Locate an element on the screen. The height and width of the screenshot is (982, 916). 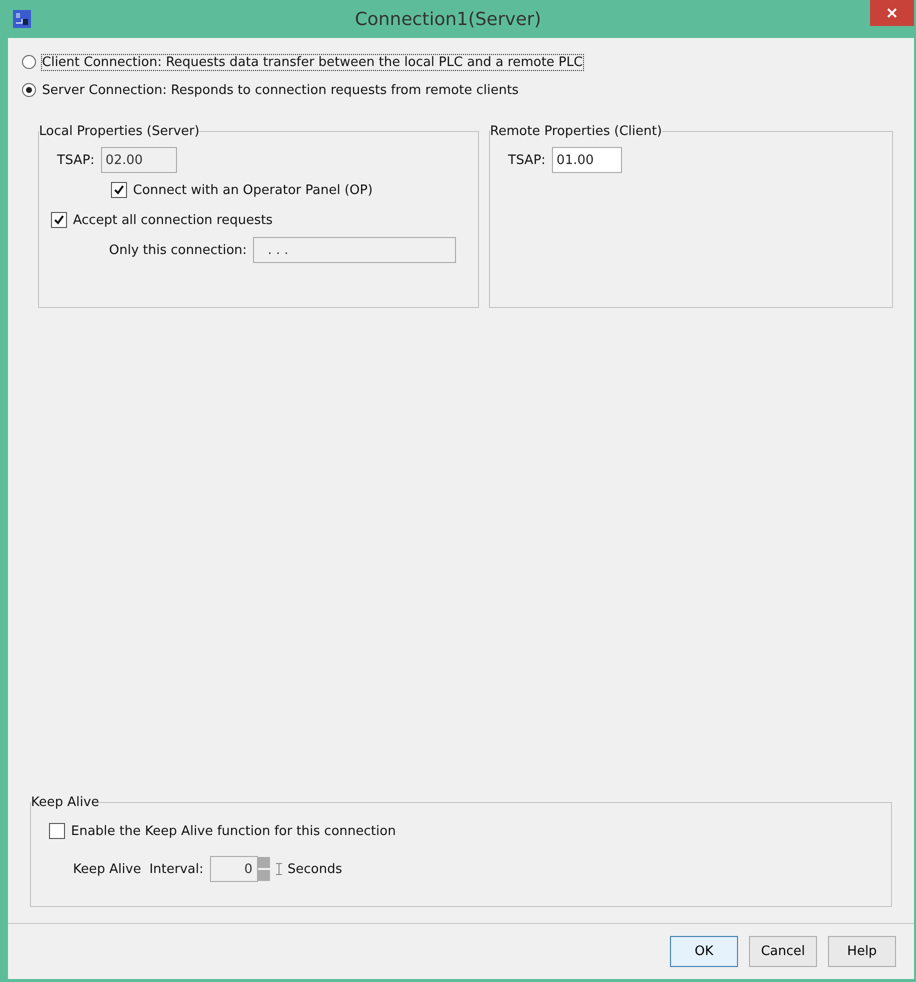
group-title: Remote Properties (Client) is located at coordinates (576, 131).